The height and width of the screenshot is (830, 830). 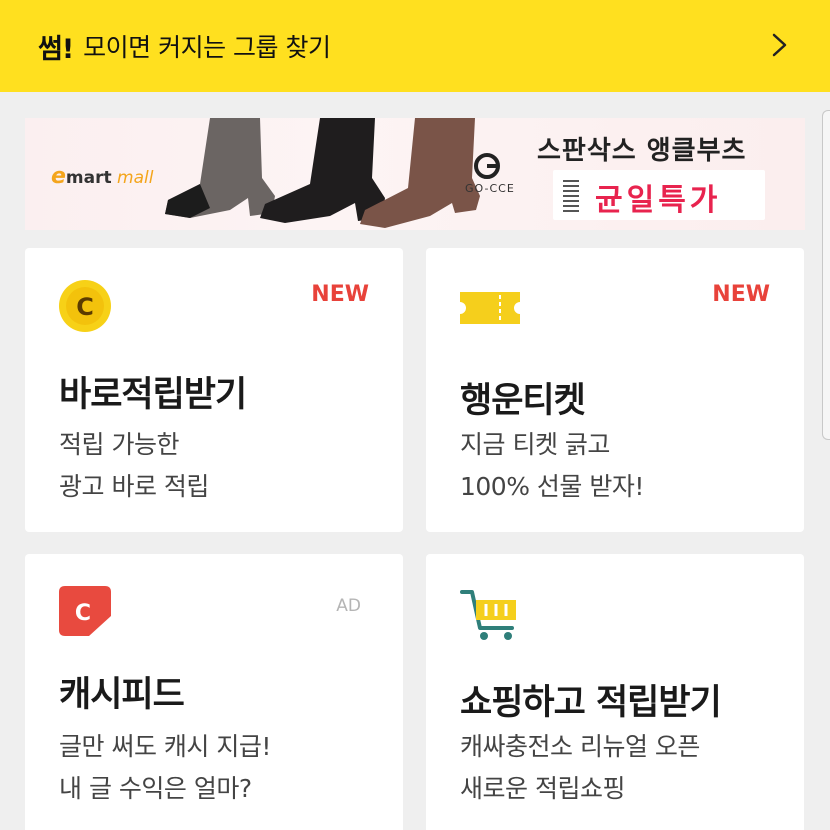 I want to click on sale-tag: 균일특가, so click(x=659, y=195).